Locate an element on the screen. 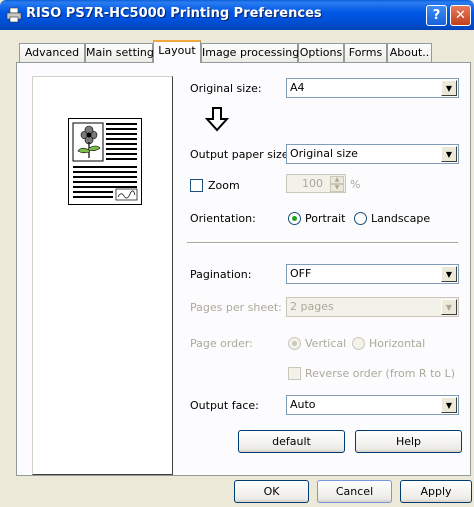 Image resolution: width=474 pixels, height=507 pixels. output-paper-size-value: Original size is located at coordinates (324, 153).